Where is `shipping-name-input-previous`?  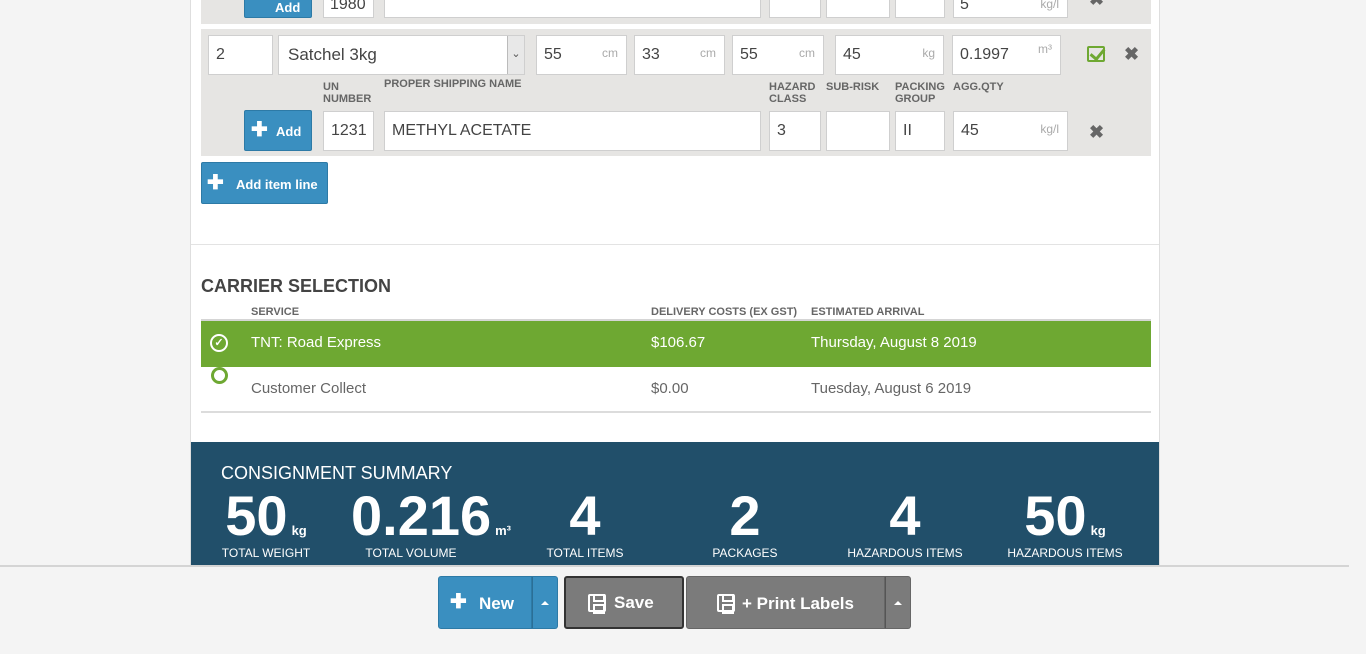
shipping-name-input-previous is located at coordinates (572, 9).